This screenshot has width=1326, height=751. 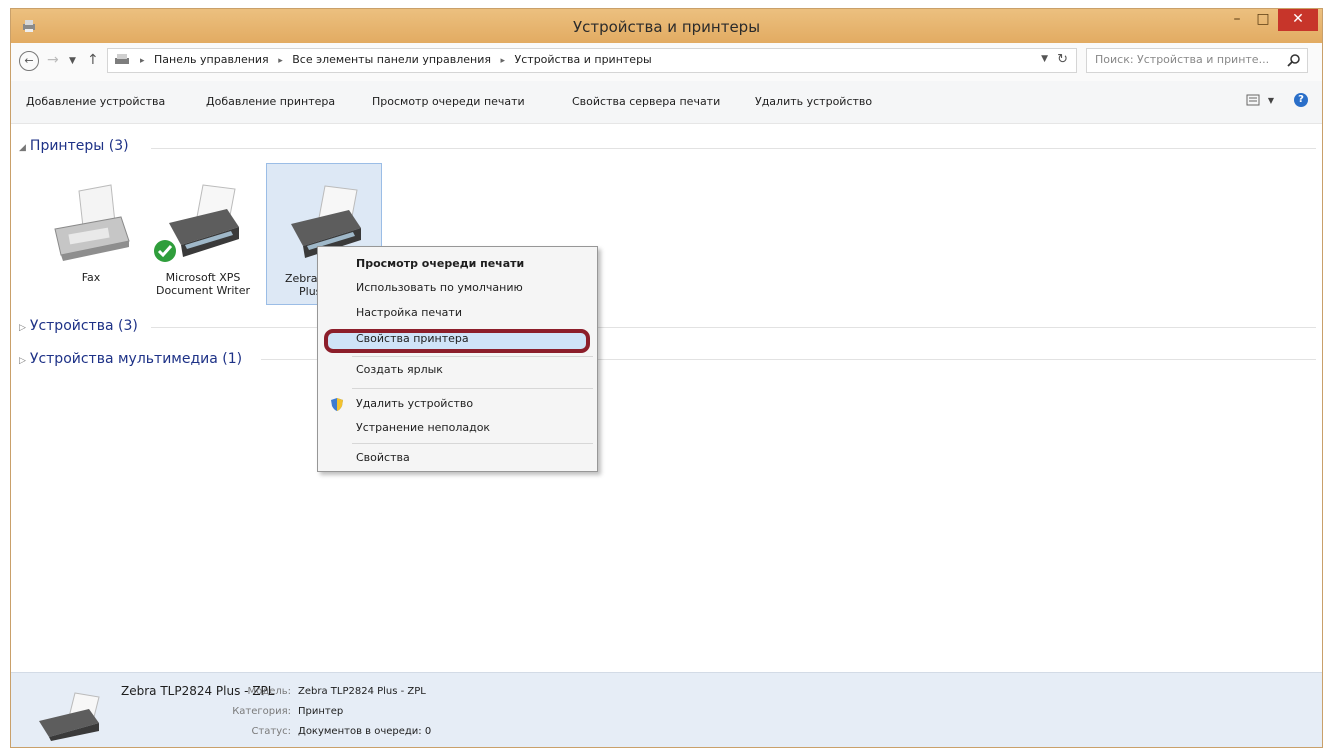 What do you see at coordinates (122, 59) in the screenshot?
I see `control-panel-icon` at bounding box center [122, 59].